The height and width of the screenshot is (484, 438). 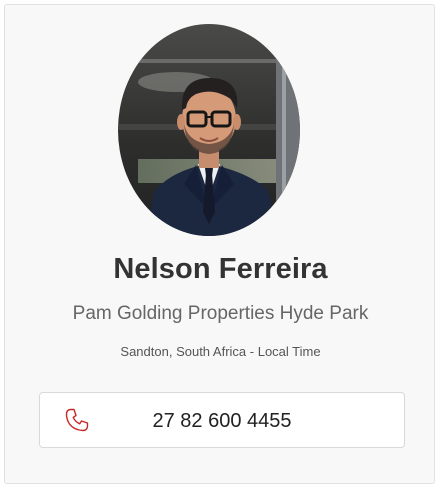 What do you see at coordinates (220, 313) in the screenshot?
I see `agency-name: Pam Golding Properties Hyde Park` at bounding box center [220, 313].